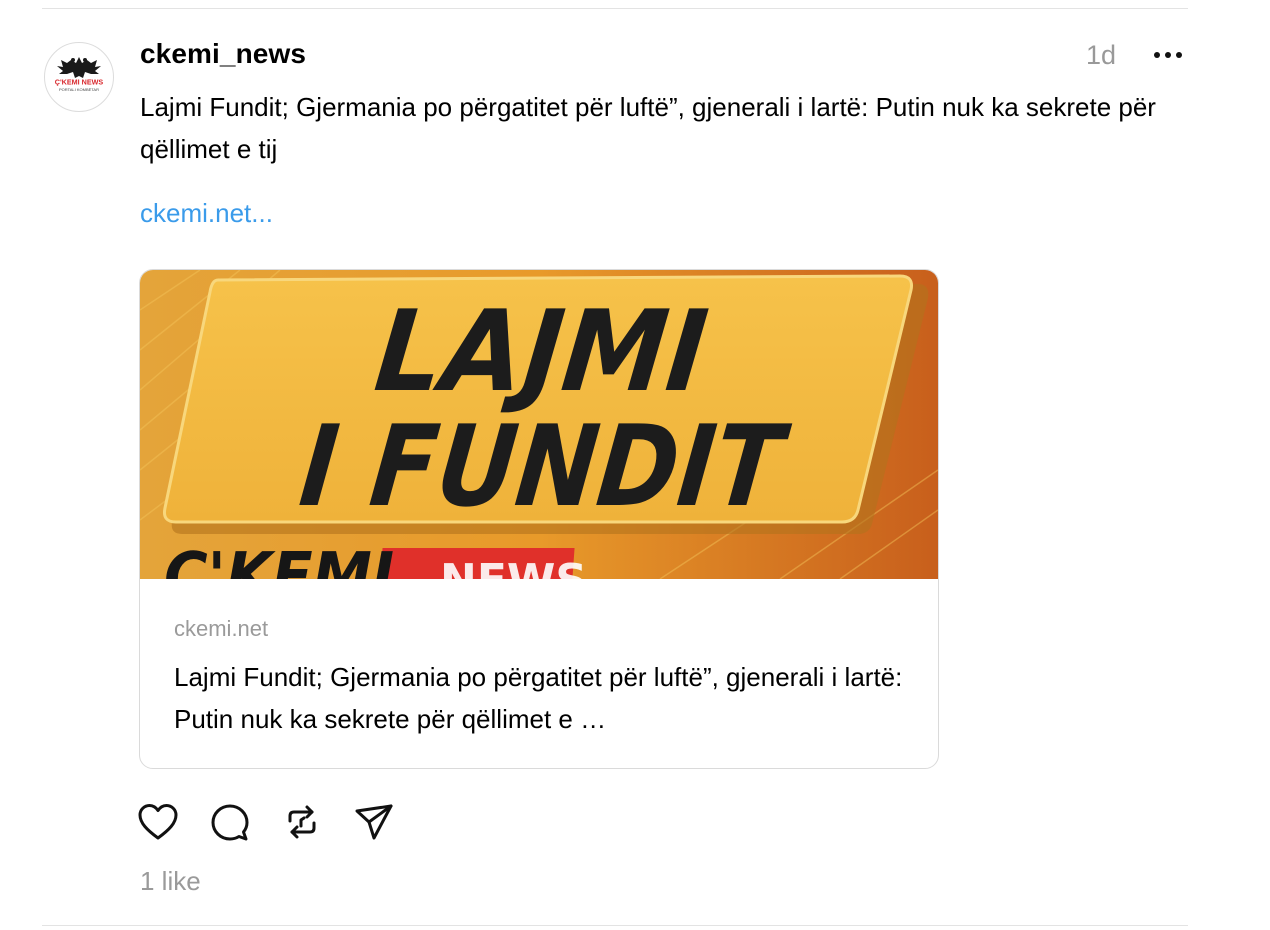 The width and height of the screenshot is (1270, 930). What do you see at coordinates (223, 54) in the screenshot?
I see `username: ckemi_news` at bounding box center [223, 54].